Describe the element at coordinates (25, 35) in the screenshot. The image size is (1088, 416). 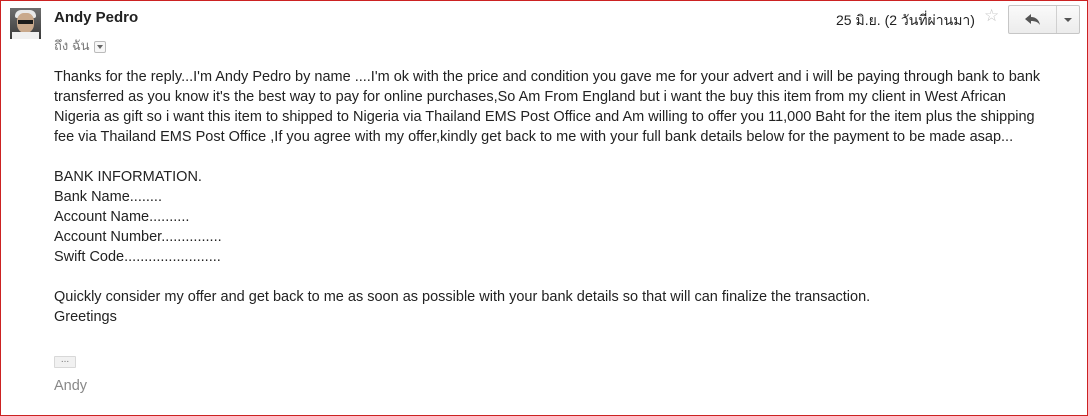
I see `avatar-shirt` at that location.